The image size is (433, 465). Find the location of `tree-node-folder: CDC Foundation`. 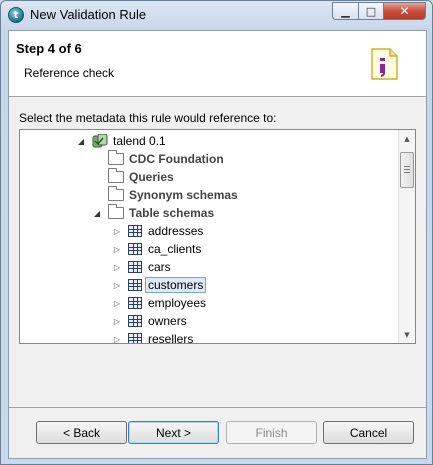

tree-node-folder: CDC Foundation is located at coordinates (166, 159).